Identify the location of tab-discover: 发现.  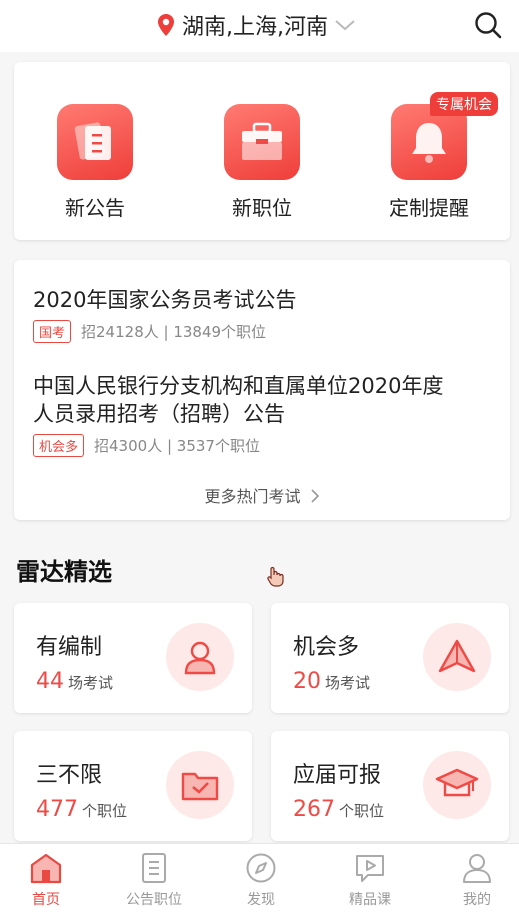
(261, 880).